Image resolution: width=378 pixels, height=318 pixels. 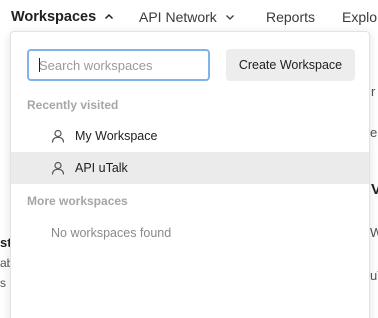 What do you see at coordinates (374, 275) in the screenshot?
I see `bg-fragment: uT` at bounding box center [374, 275].